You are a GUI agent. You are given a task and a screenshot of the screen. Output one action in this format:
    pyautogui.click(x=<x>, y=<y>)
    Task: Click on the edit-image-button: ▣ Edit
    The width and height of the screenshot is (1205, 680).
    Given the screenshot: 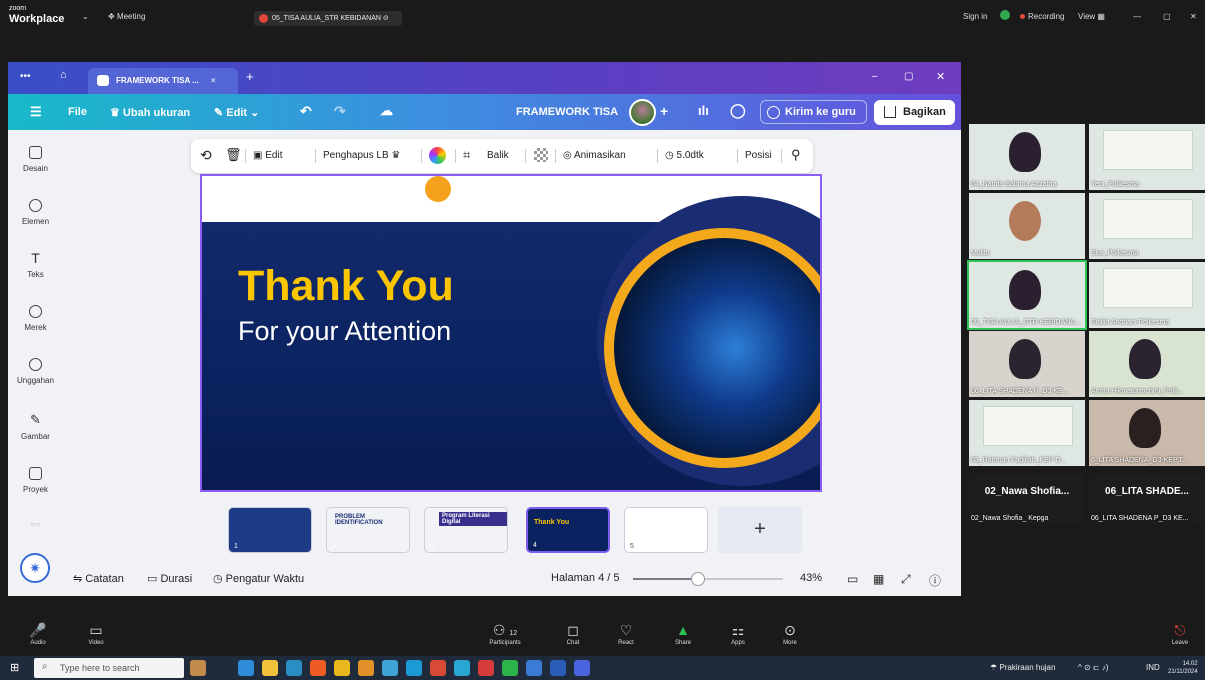 What is the action you would take?
    pyautogui.click(x=267, y=155)
    